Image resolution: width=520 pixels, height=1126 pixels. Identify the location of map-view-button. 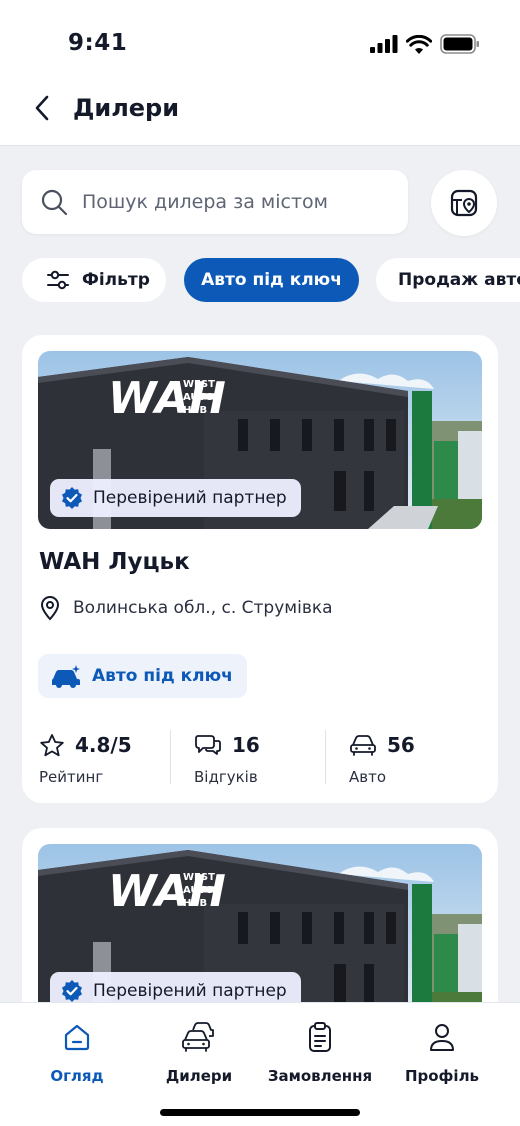
(464, 203).